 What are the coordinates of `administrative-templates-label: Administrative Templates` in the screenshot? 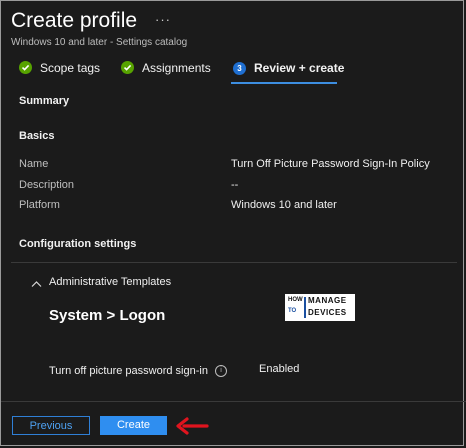 It's located at (110, 282).